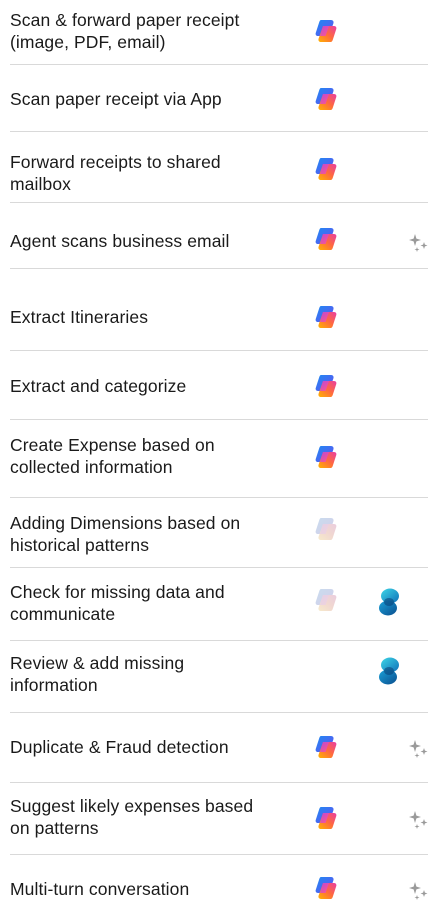  Describe the element at coordinates (100, 889) in the screenshot. I see `list-item-label: Multi-turn conversation` at that location.